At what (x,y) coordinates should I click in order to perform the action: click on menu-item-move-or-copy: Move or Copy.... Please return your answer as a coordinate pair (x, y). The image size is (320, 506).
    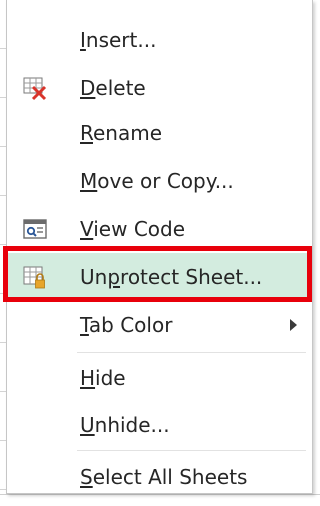
    Looking at the image, I should click on (159, 181).